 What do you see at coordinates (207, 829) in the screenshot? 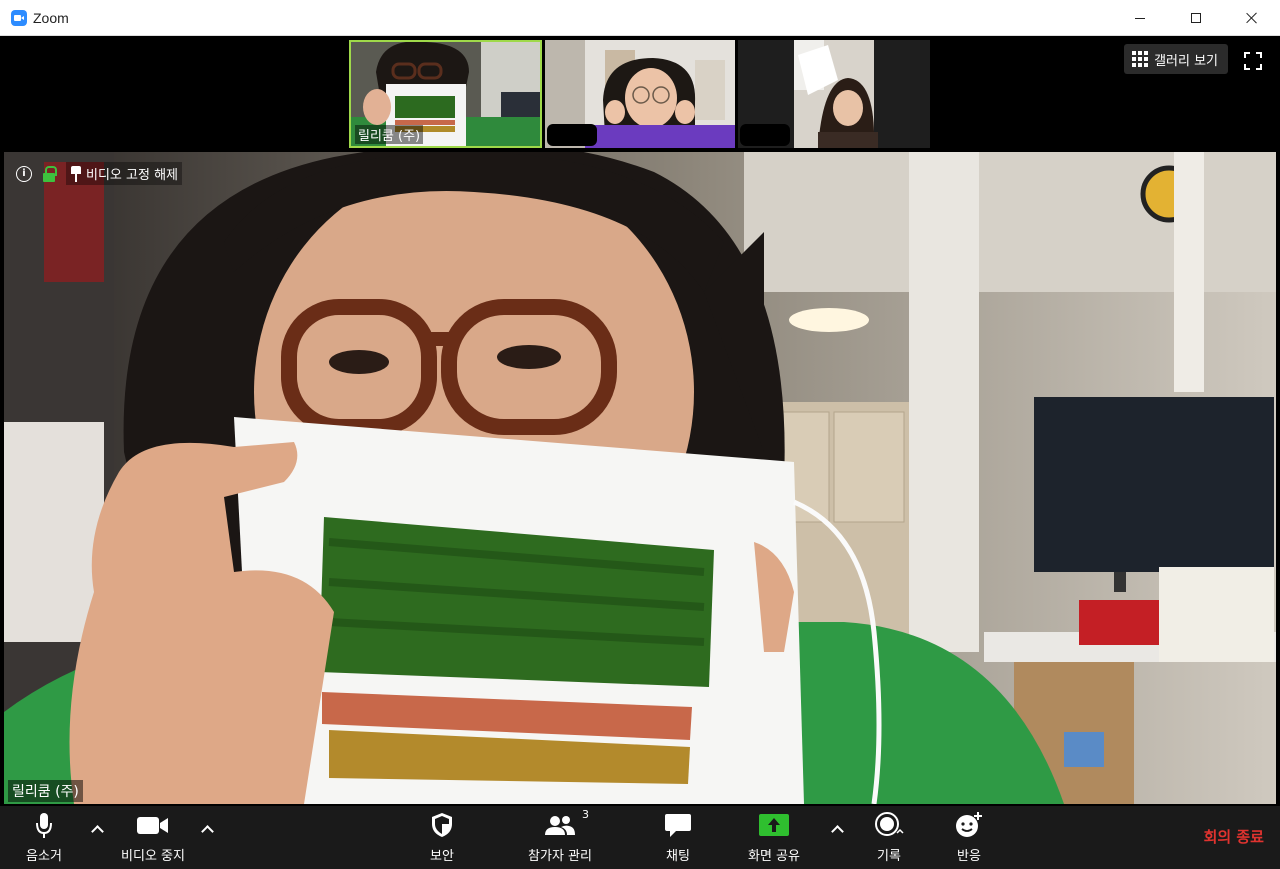
I see `video-options-caret-icon` at bounding box center [207, 829].